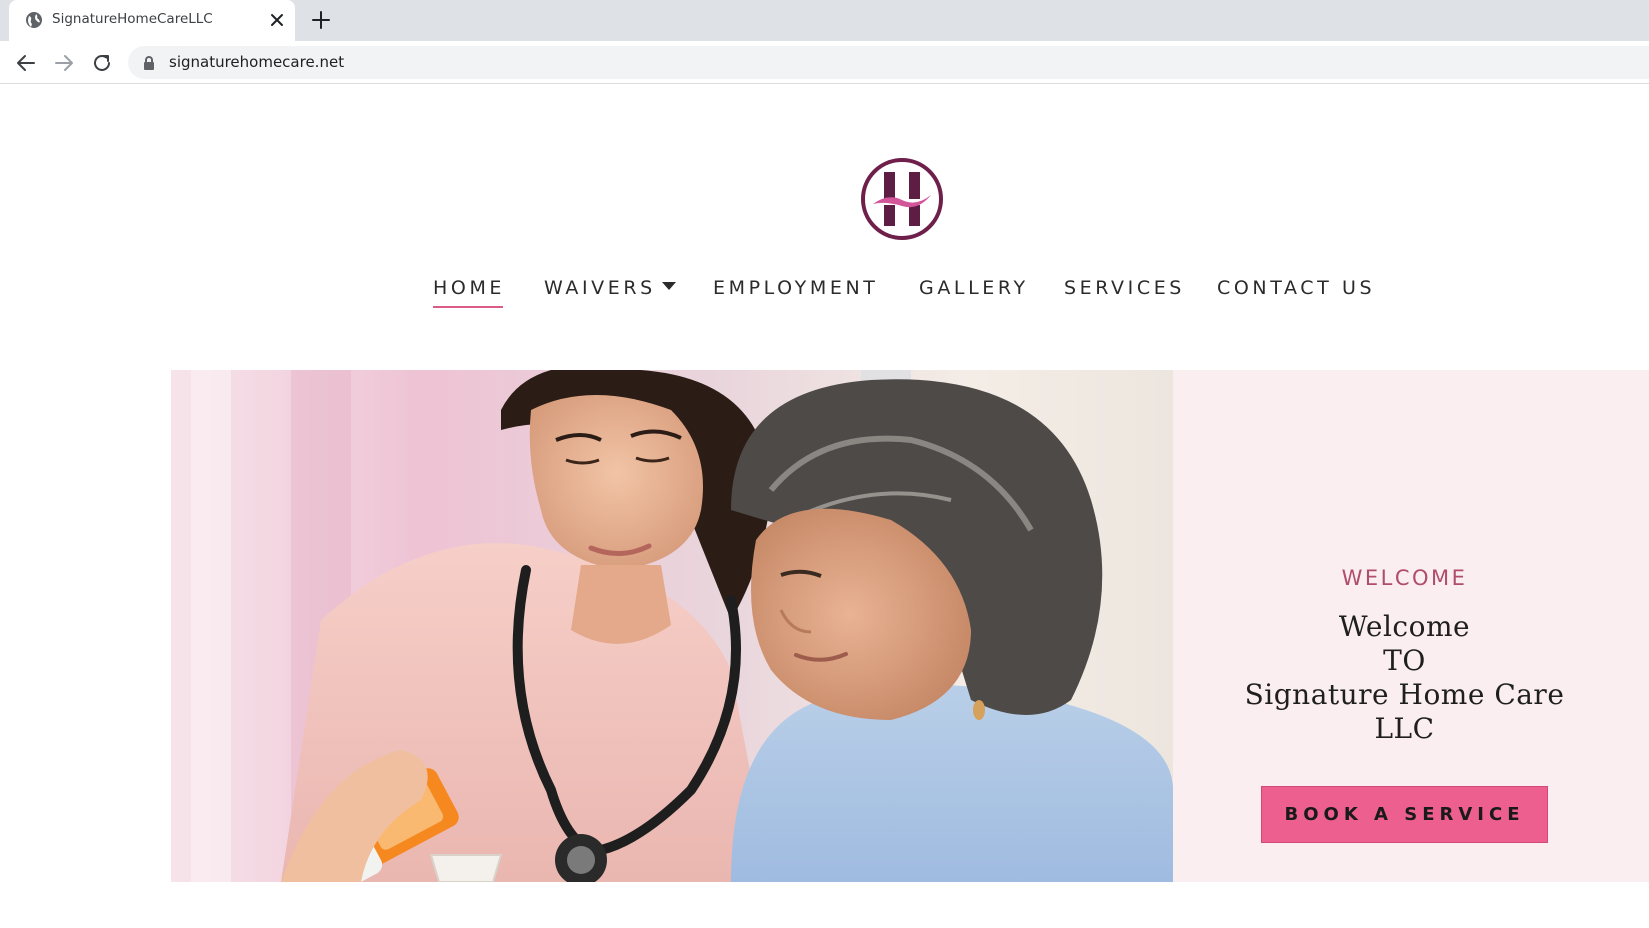 The width and height of the screenshot is (1649, 928). What do you see at coordinates (888, 62) in the screenshot?
I see `address-bar: signaturehomecare.net` at bounding box center [888, 62].